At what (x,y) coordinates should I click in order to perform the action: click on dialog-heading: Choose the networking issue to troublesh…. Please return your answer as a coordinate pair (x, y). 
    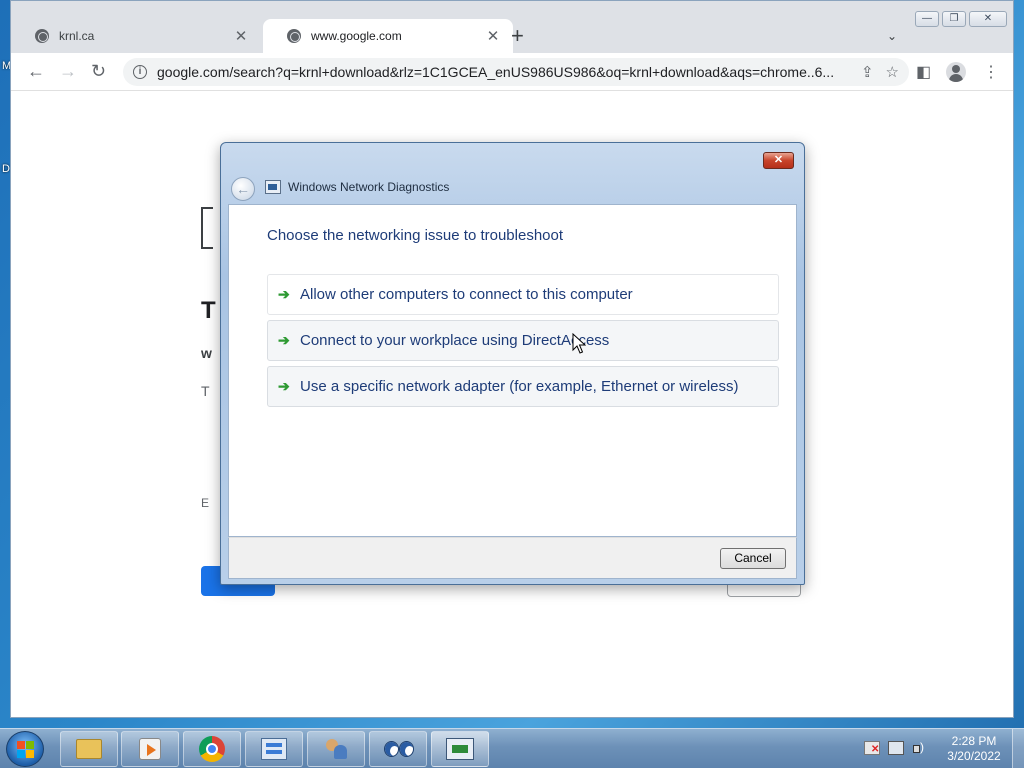
    Looking at the image, I should click on (415, 235).